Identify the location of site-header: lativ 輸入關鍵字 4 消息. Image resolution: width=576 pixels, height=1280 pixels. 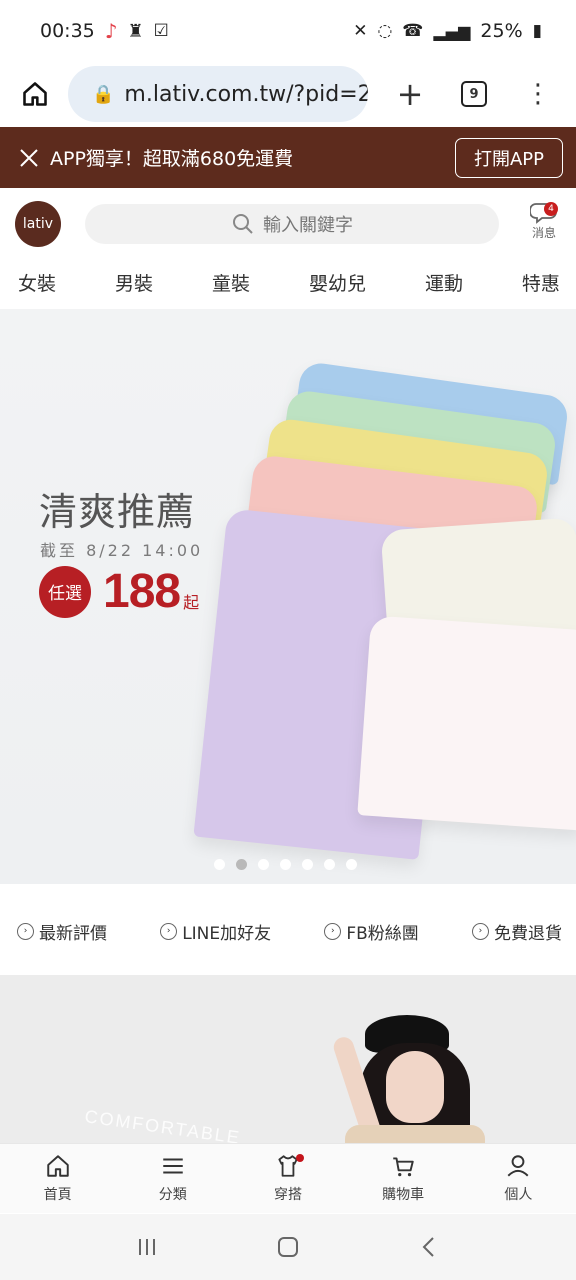
(288, 224).